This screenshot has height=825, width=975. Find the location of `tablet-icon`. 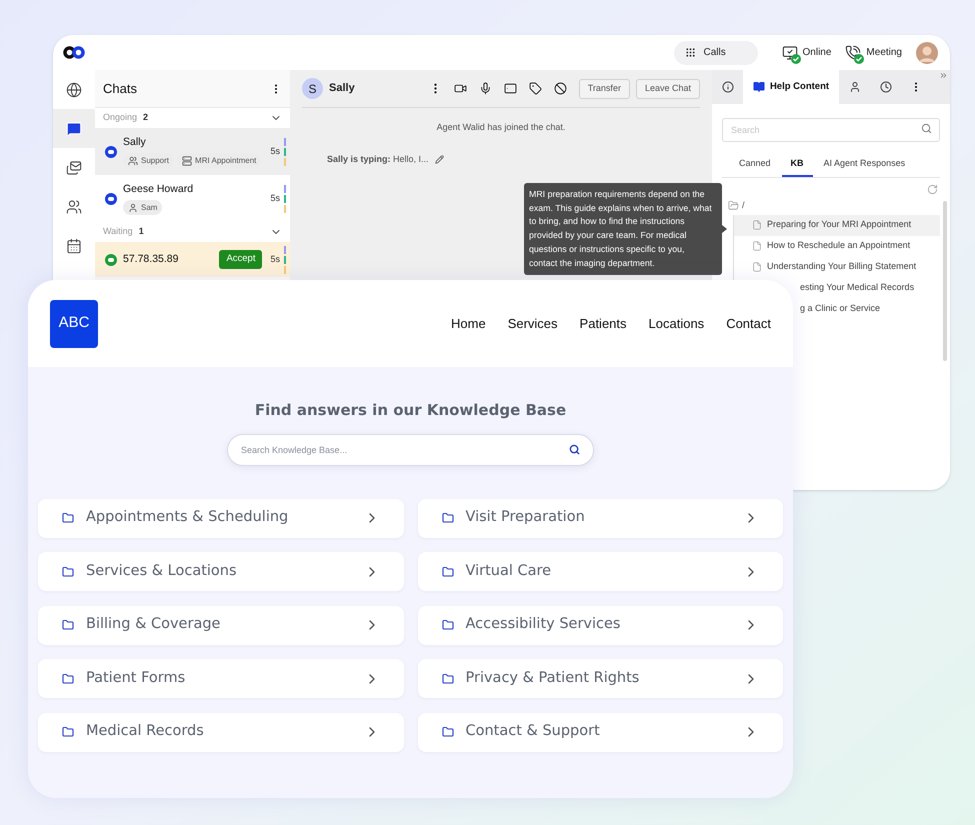

tablet-icon is located at coordinates (510, 88).